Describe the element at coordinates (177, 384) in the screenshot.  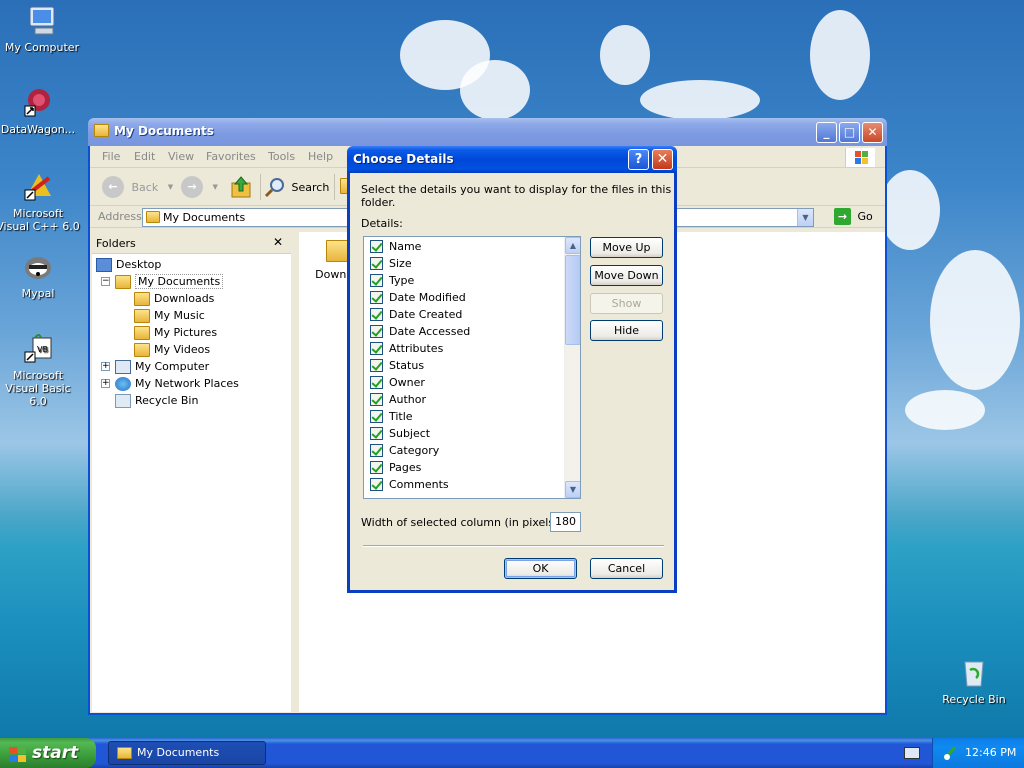
I see `tree-item-my-network-places: My Network Places` at that location.